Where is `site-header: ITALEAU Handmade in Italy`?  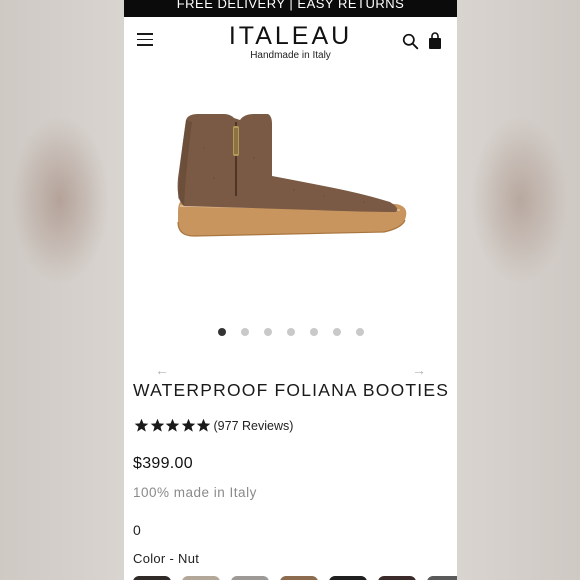
site-header: ITALEAU Handmade in Italy is located at coordinates (290, 42).